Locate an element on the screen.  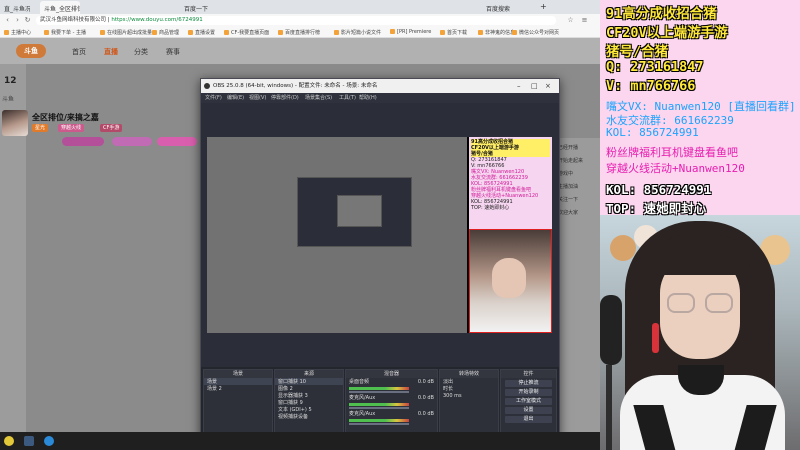
back-icon: ‹ is located at coordinates (7, 20).